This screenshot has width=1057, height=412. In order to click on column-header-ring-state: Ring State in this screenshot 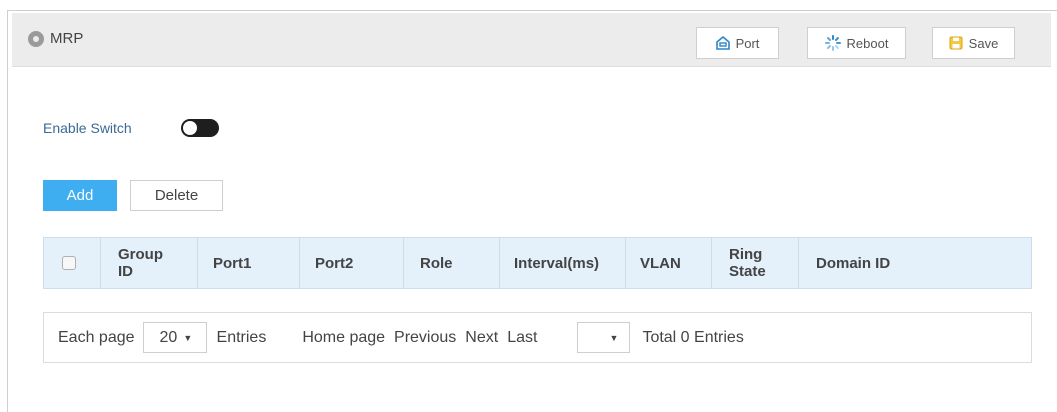, I will do `click(755, 263)`.